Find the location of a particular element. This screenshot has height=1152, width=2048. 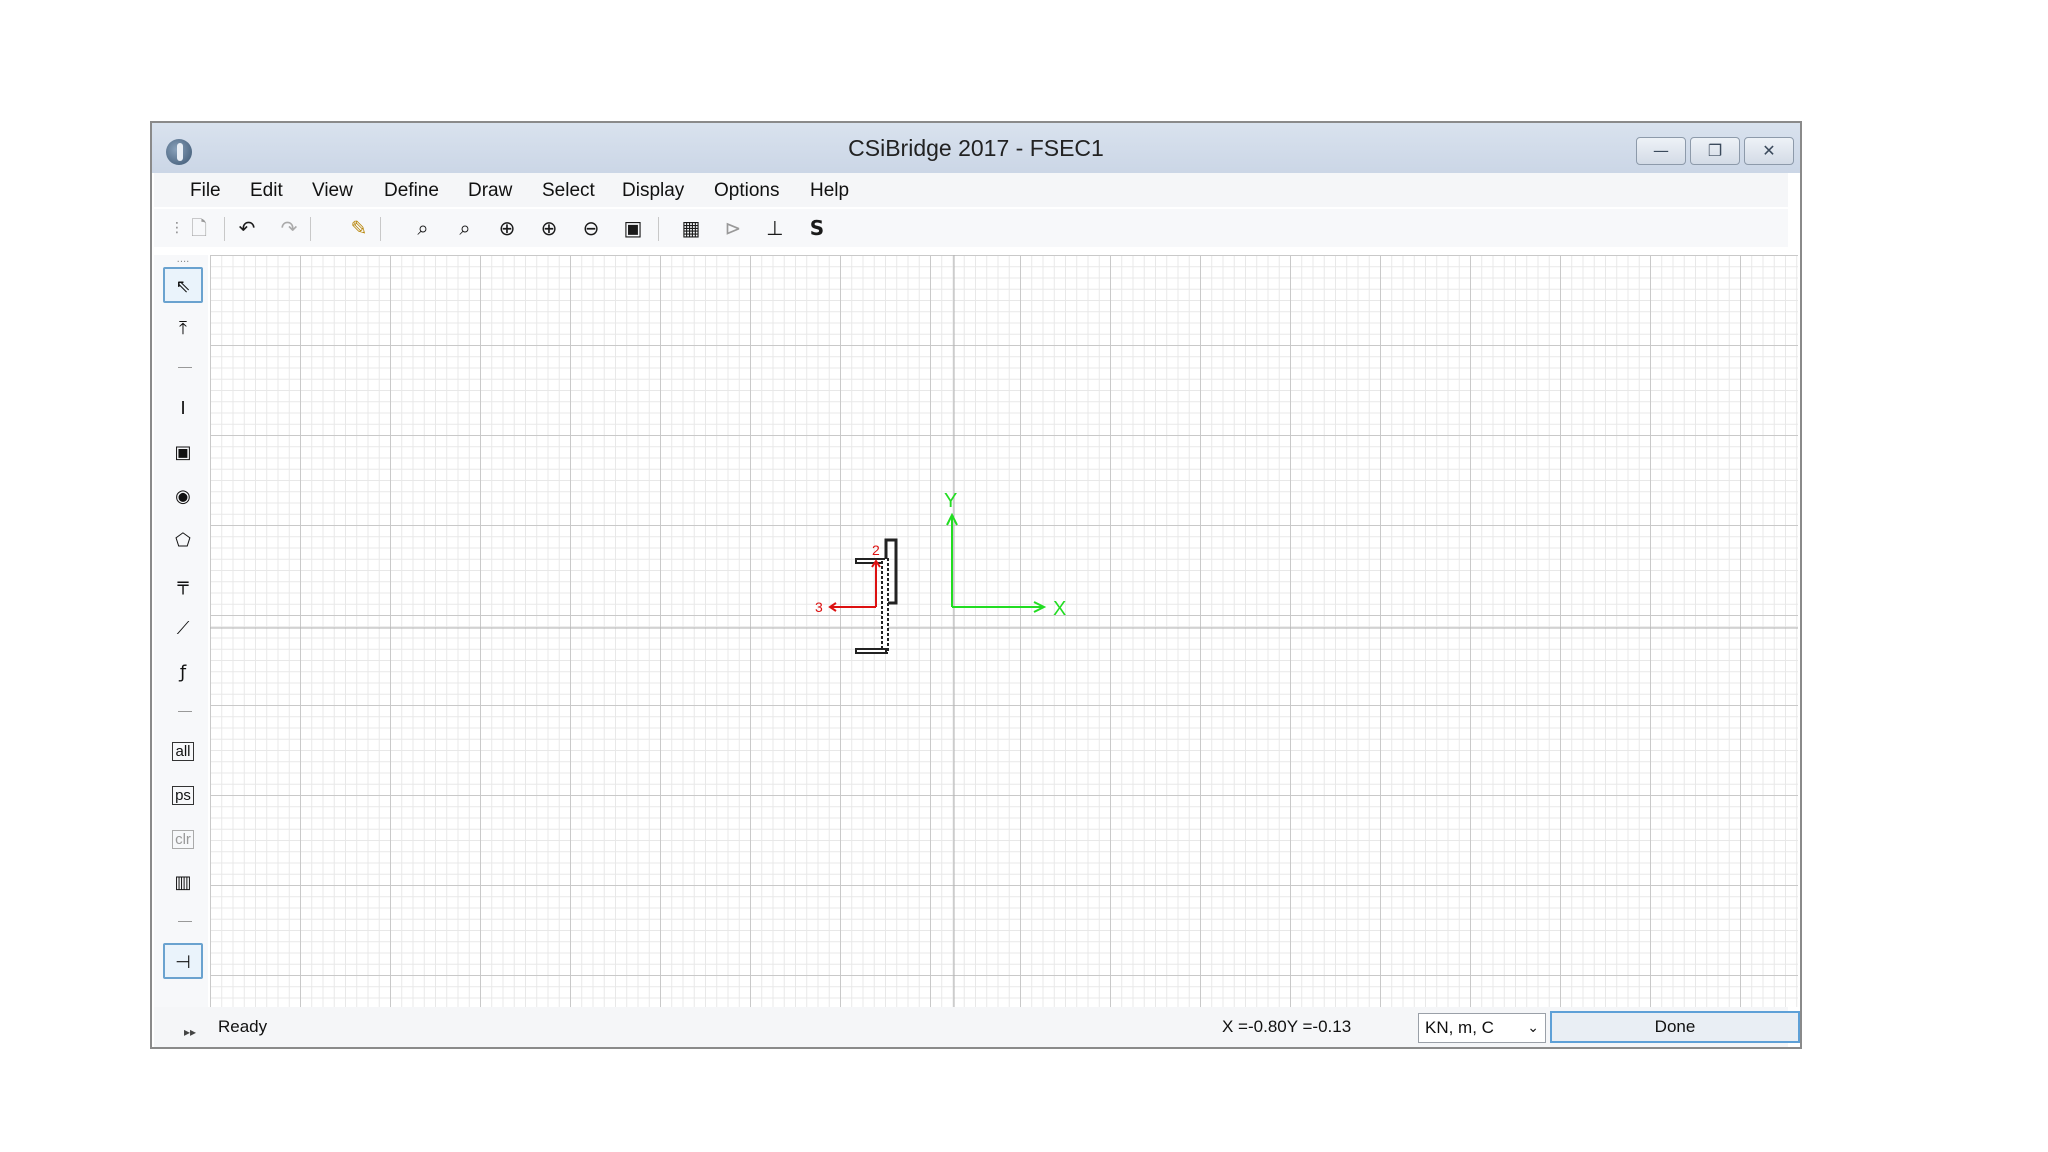

toolbar: ⋮ 🗋 ↶ ↷ ✎ ⌕ ⌕ ⊕ ⊕ ⊖ ▣ ▦ ⊳ ⊥ S is located at coordinates (971, 228).